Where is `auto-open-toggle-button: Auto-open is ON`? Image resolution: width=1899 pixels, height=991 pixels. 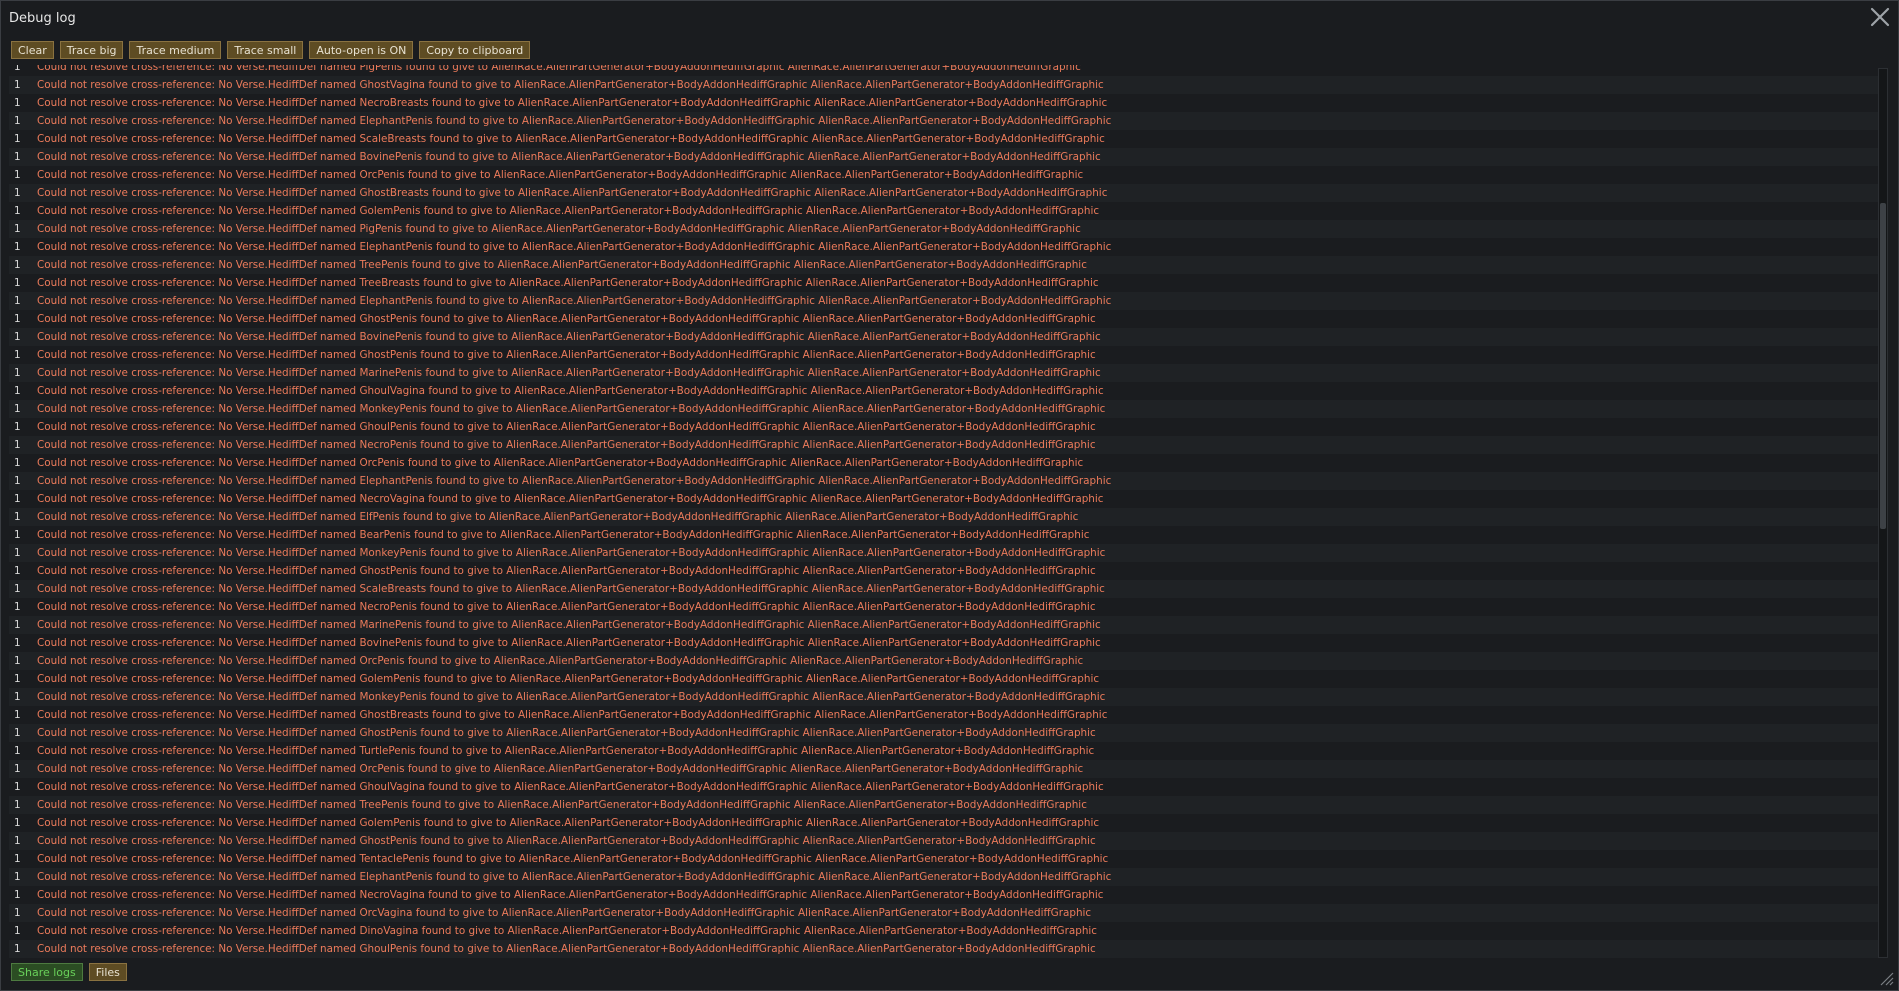 auto-open-toggle-button: Auto-open is ON is located at coordinates (361, 50).